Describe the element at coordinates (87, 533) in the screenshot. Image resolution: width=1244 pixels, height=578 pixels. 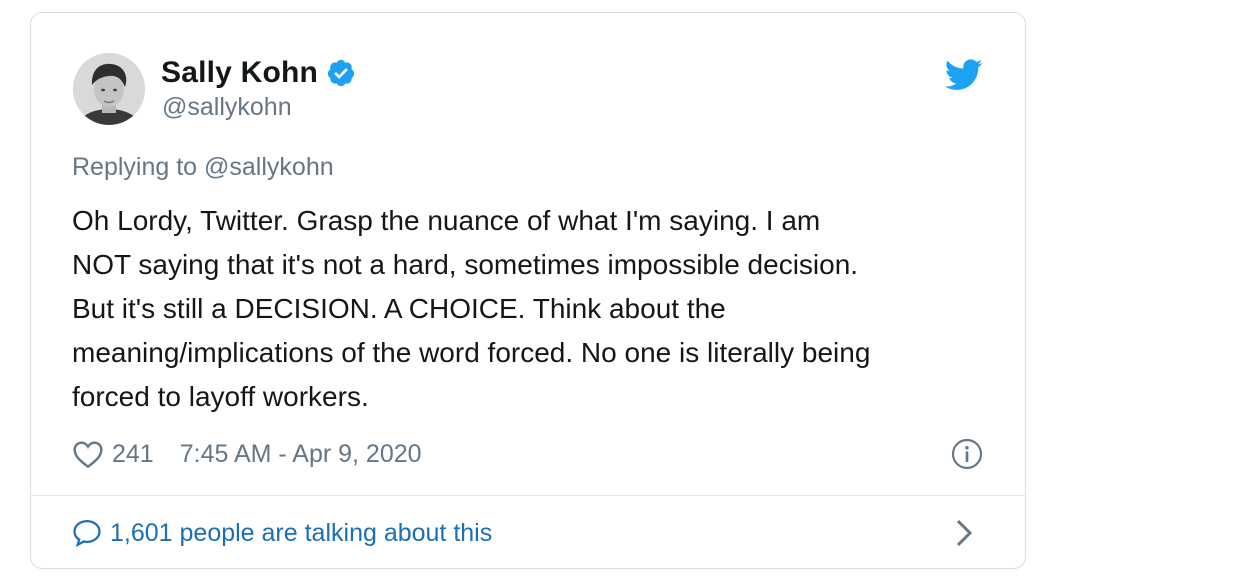
I see `speech-bubble-icon` at that location.